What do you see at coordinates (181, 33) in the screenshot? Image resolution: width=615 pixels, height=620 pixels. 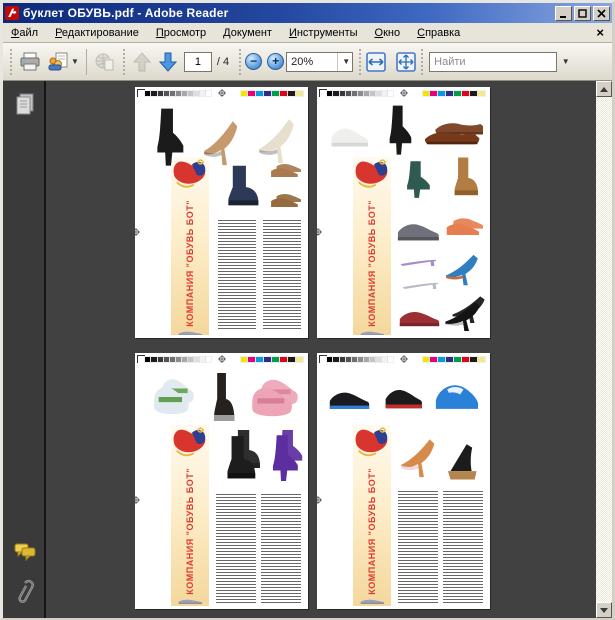 I see `menu-item-2: Просмотр` at bounding box center [181, 33].